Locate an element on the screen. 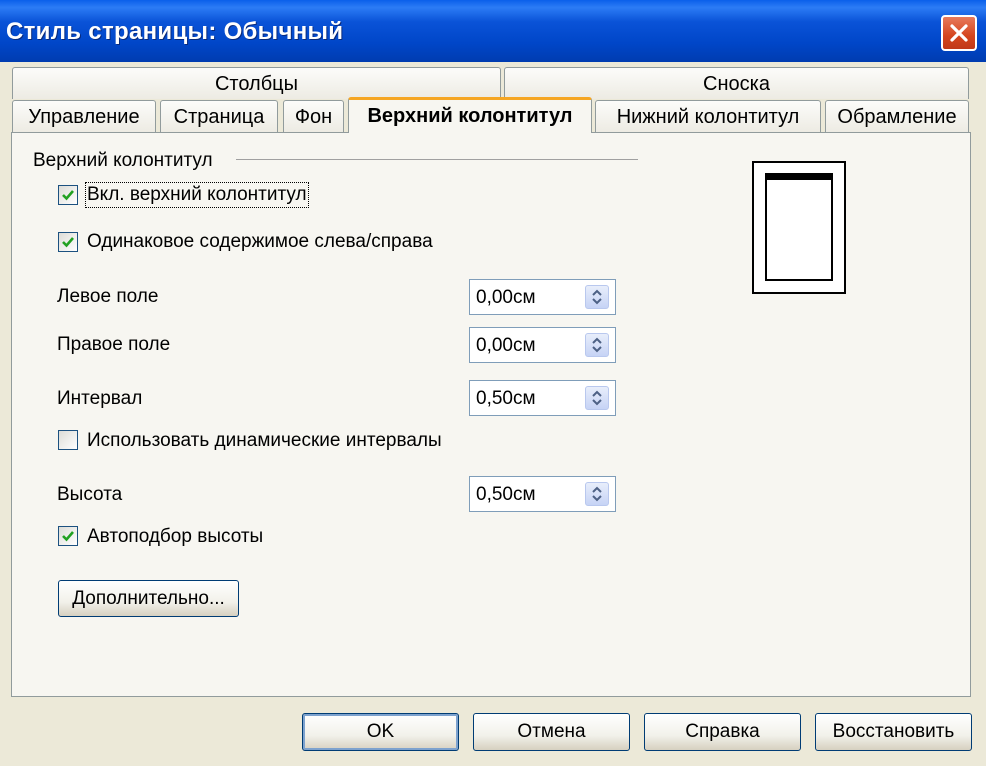 This screenshot has width=986, height=766. tab-columns: Столбцы is located at coordinates (256, 83).